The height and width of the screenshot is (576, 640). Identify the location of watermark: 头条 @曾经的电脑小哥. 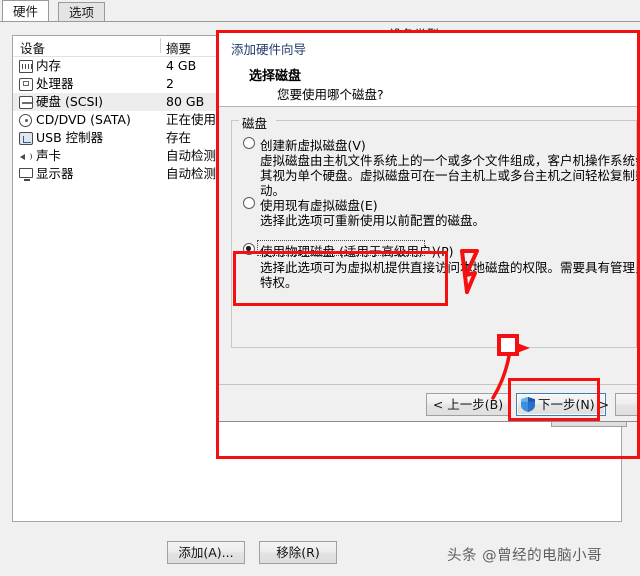
(525, 556).